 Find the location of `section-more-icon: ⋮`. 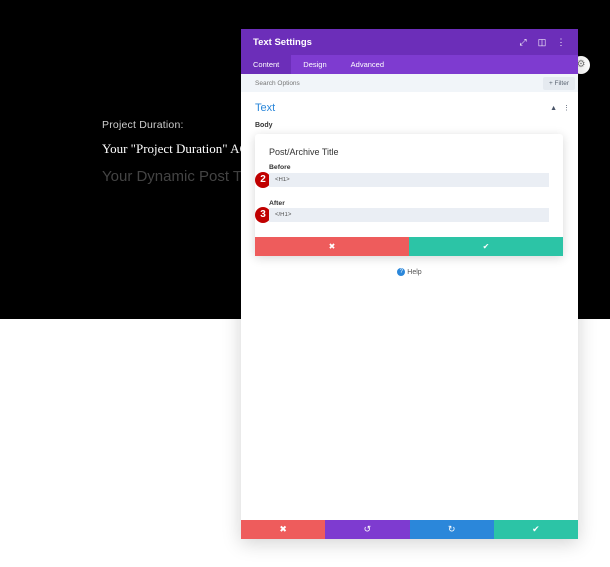

section-more-icon: ⋮ is located at coordinates (566, 108).